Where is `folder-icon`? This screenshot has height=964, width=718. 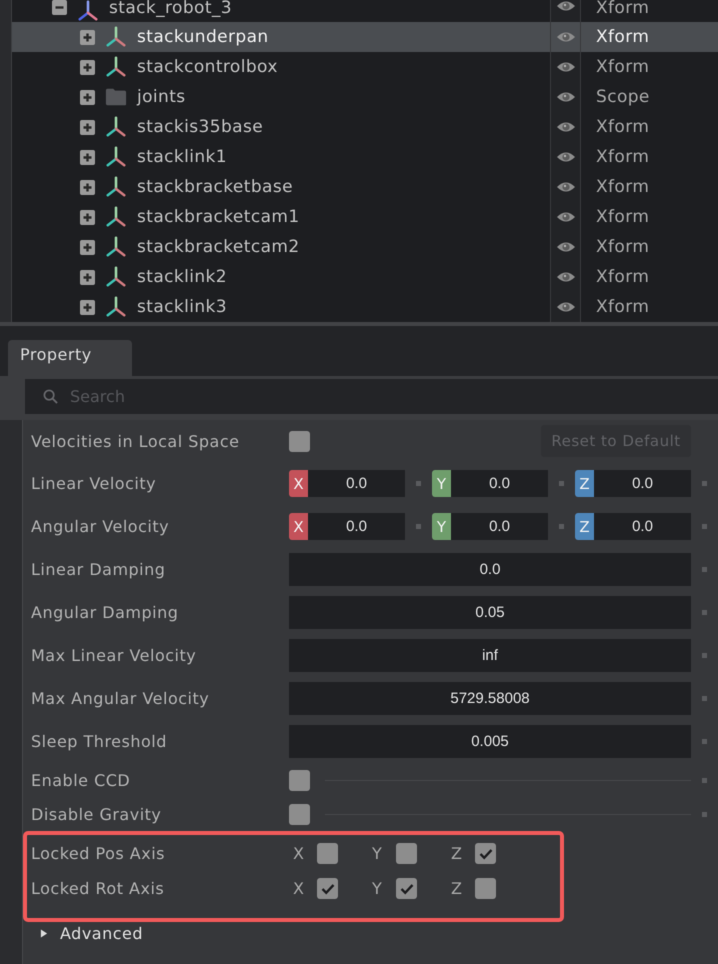
folder-icon is located at coordinates (116, 97).